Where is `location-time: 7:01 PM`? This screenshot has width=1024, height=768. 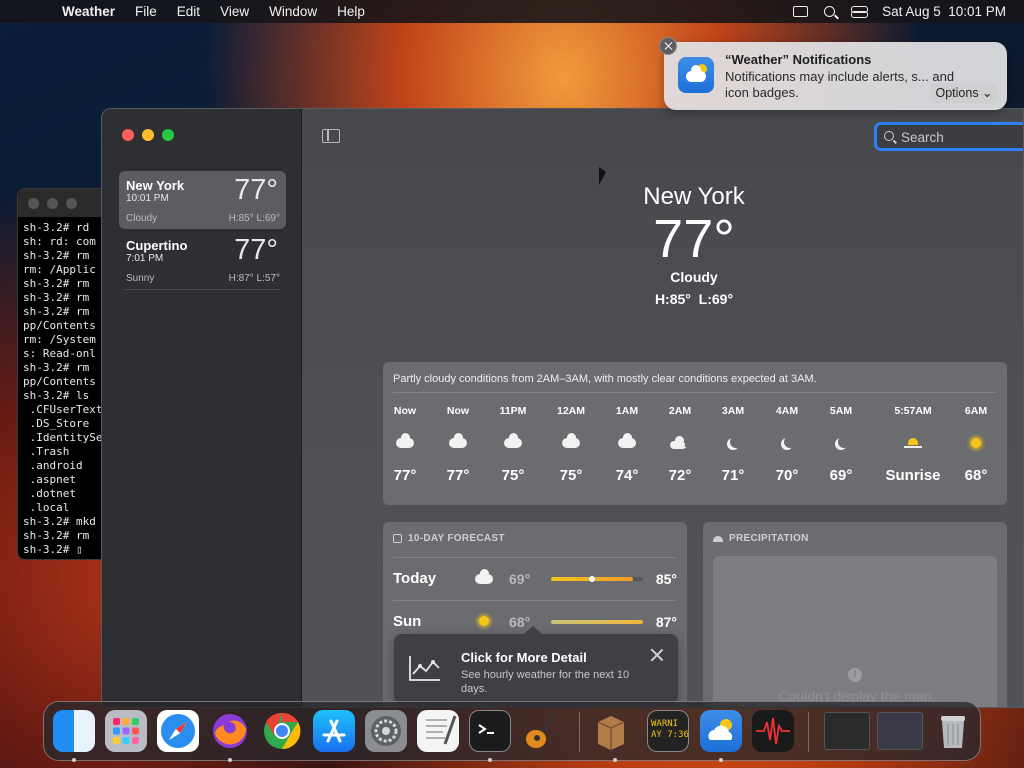
location-time: 7:01 PM is located at coordinates (145, 258).